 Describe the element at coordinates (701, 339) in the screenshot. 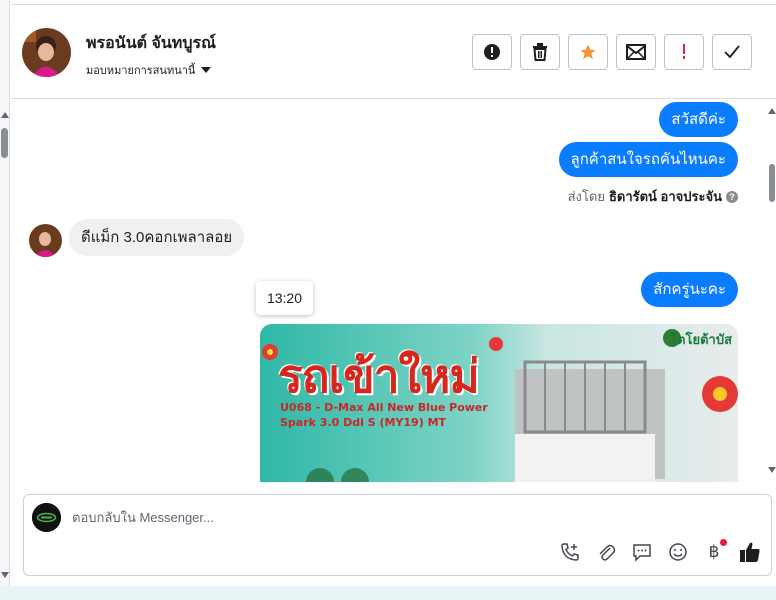

I see `promo-logo: โตโยต้าบัส` at that location.